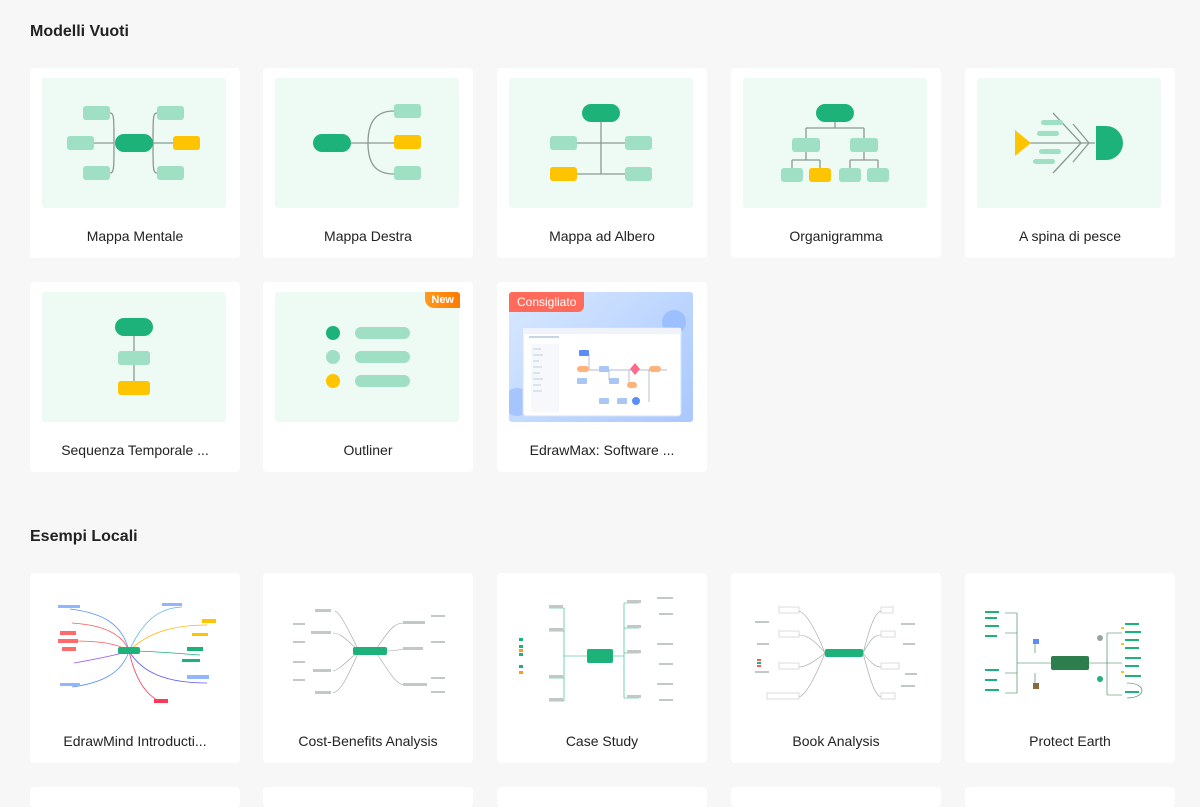 The image size is (1200, 807). What do you see at coordinates (442, 300) in the screenshot?
I see `new-badge: New` at bounding box center [442, 300].